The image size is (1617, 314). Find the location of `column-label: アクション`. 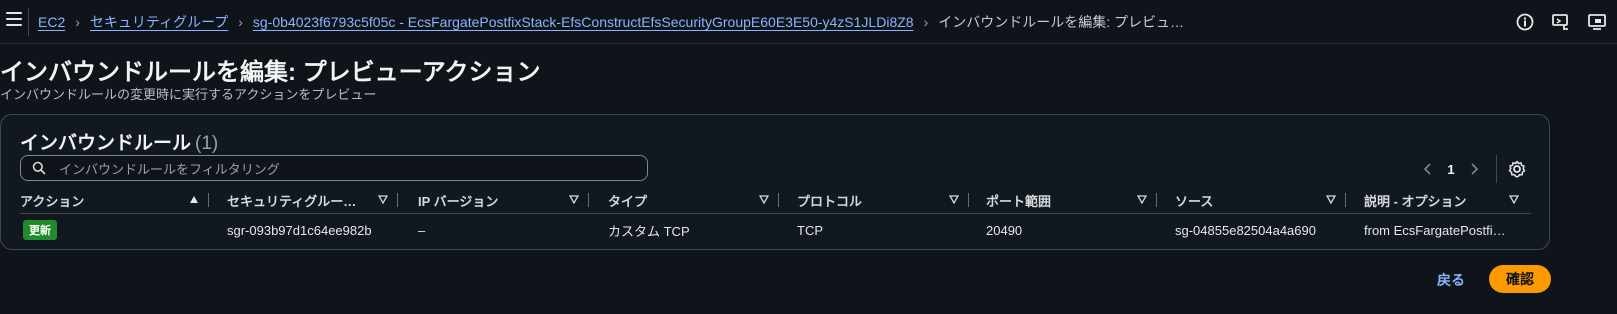

column-label: アクション is located at coordinates (52, 201).